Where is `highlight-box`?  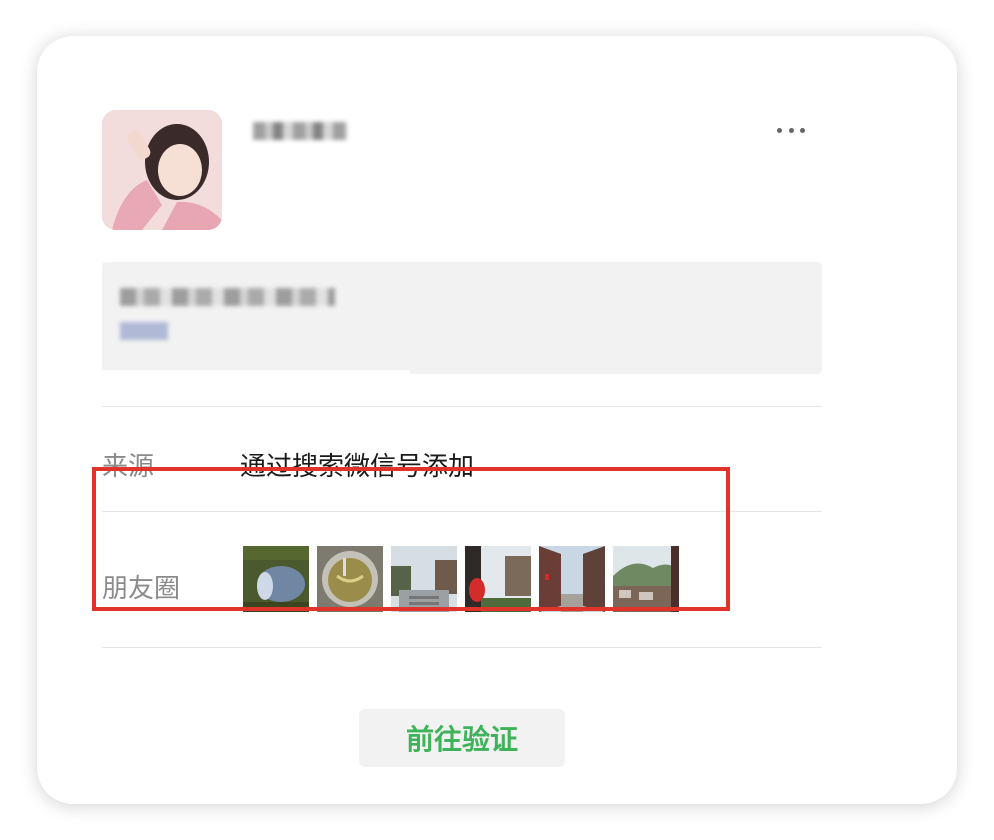 highlight-box is located at coordinates (411, 539).